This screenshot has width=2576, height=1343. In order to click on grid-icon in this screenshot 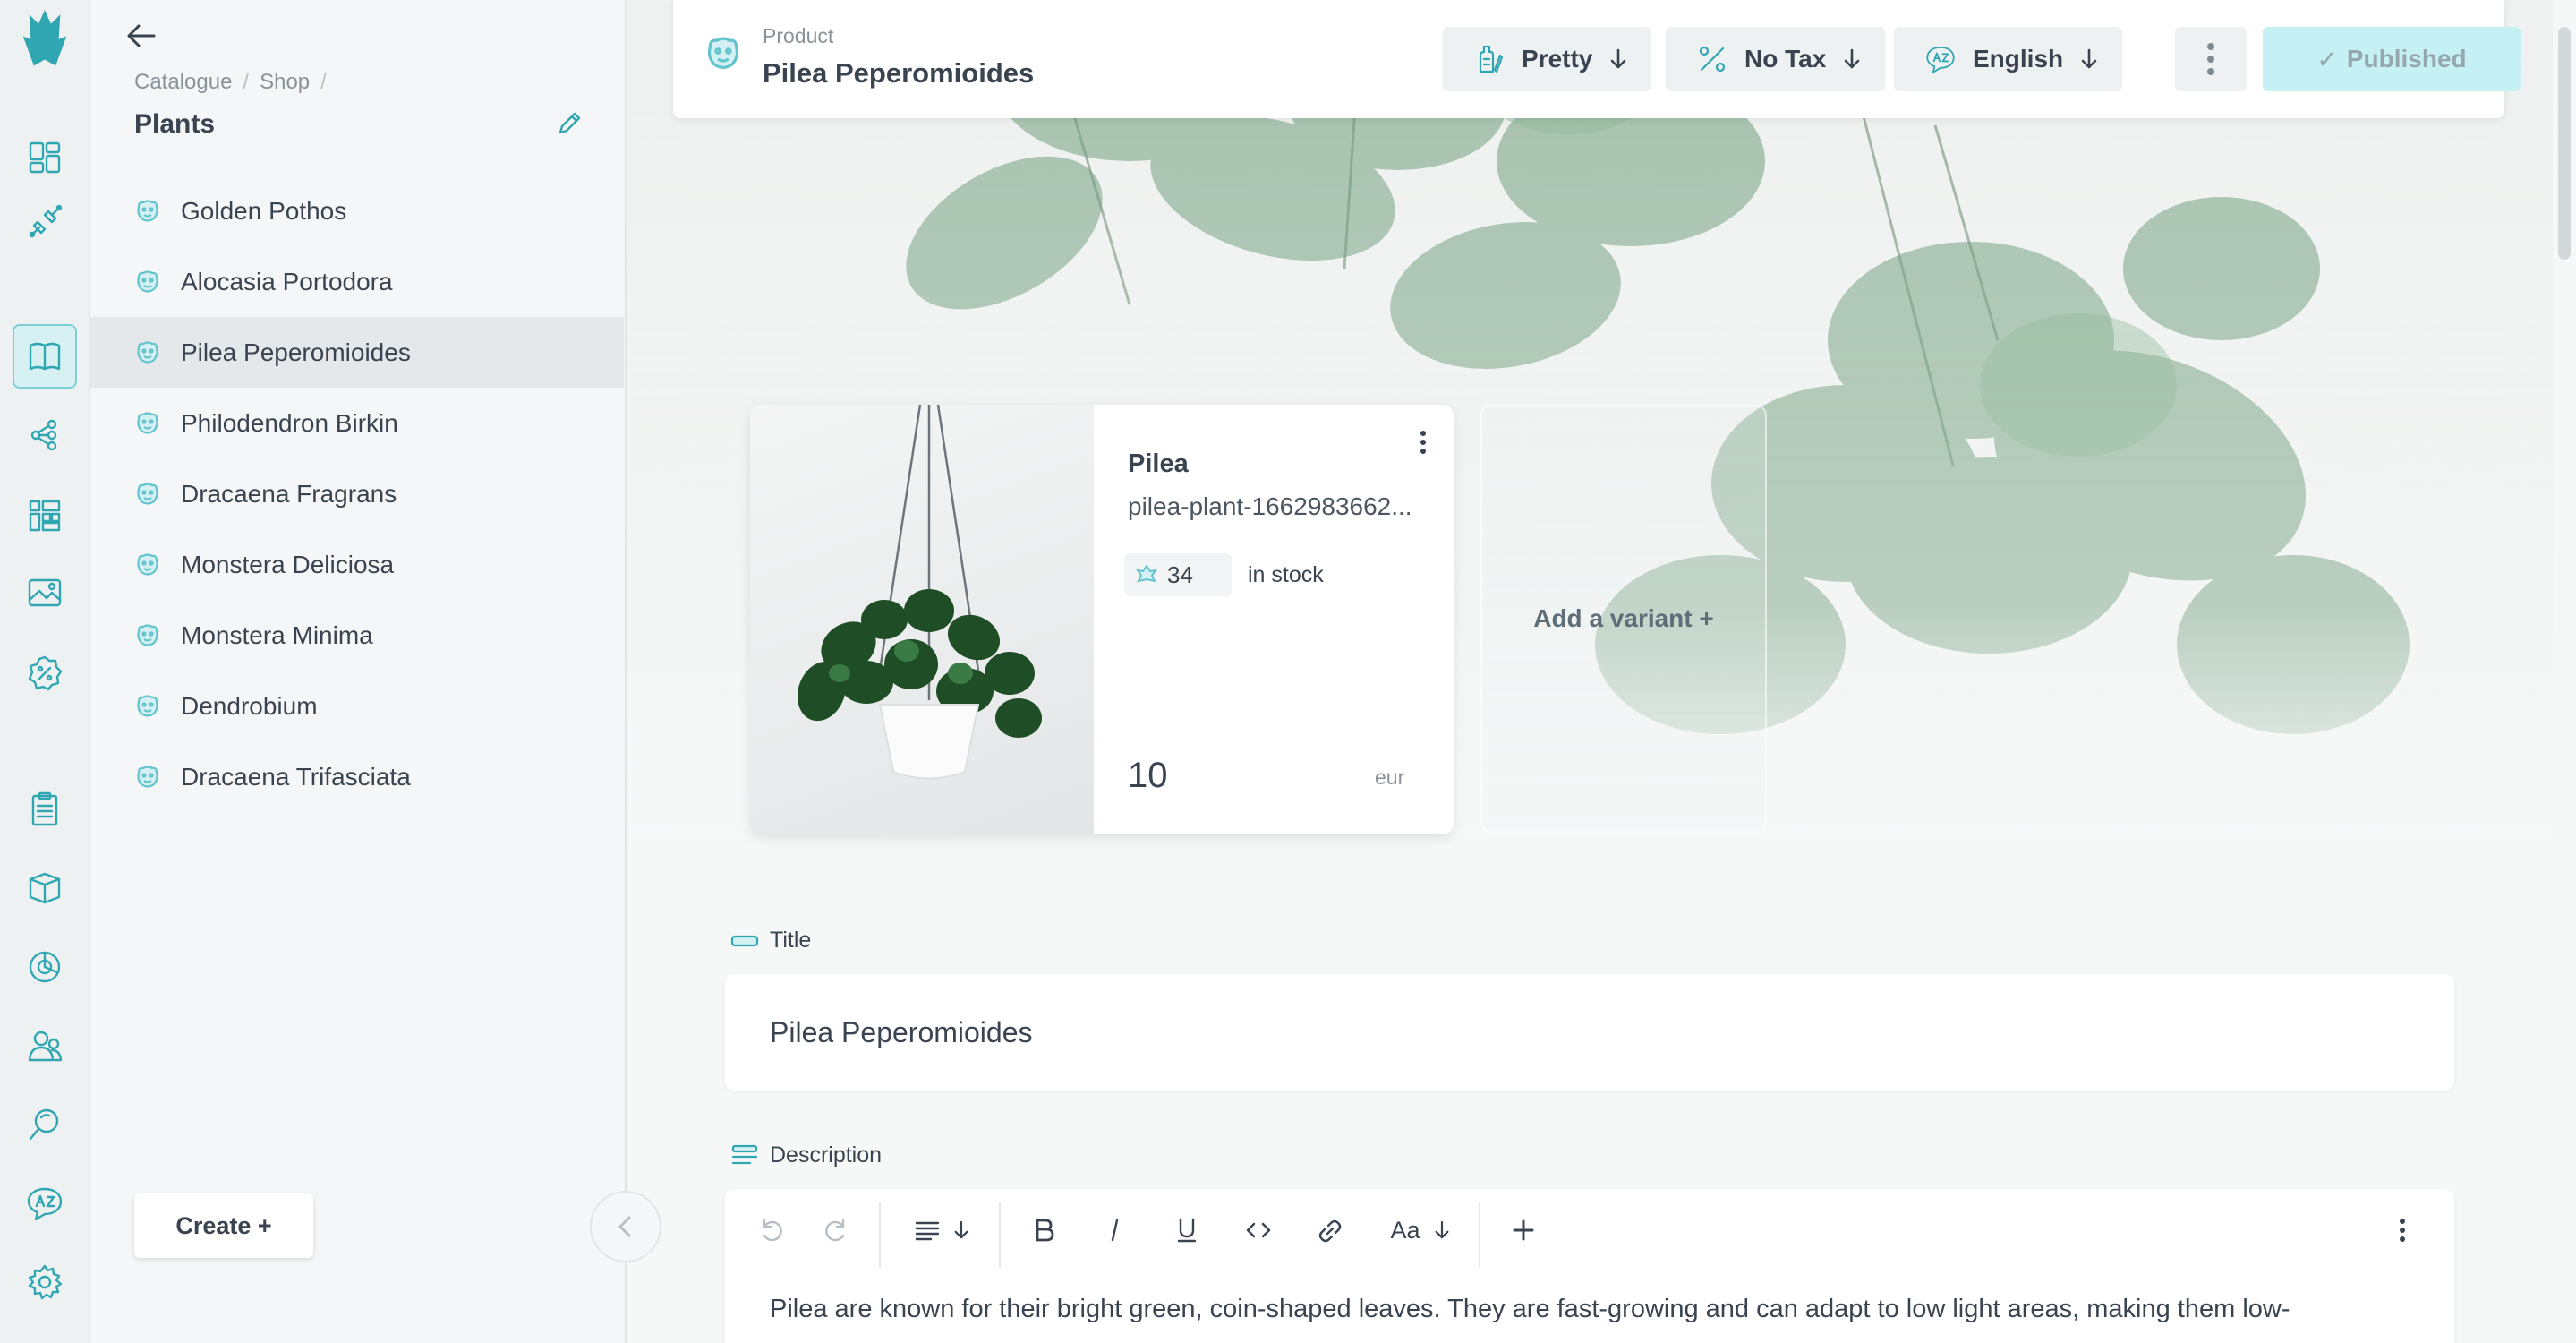, I will do `click(44, 515)`.